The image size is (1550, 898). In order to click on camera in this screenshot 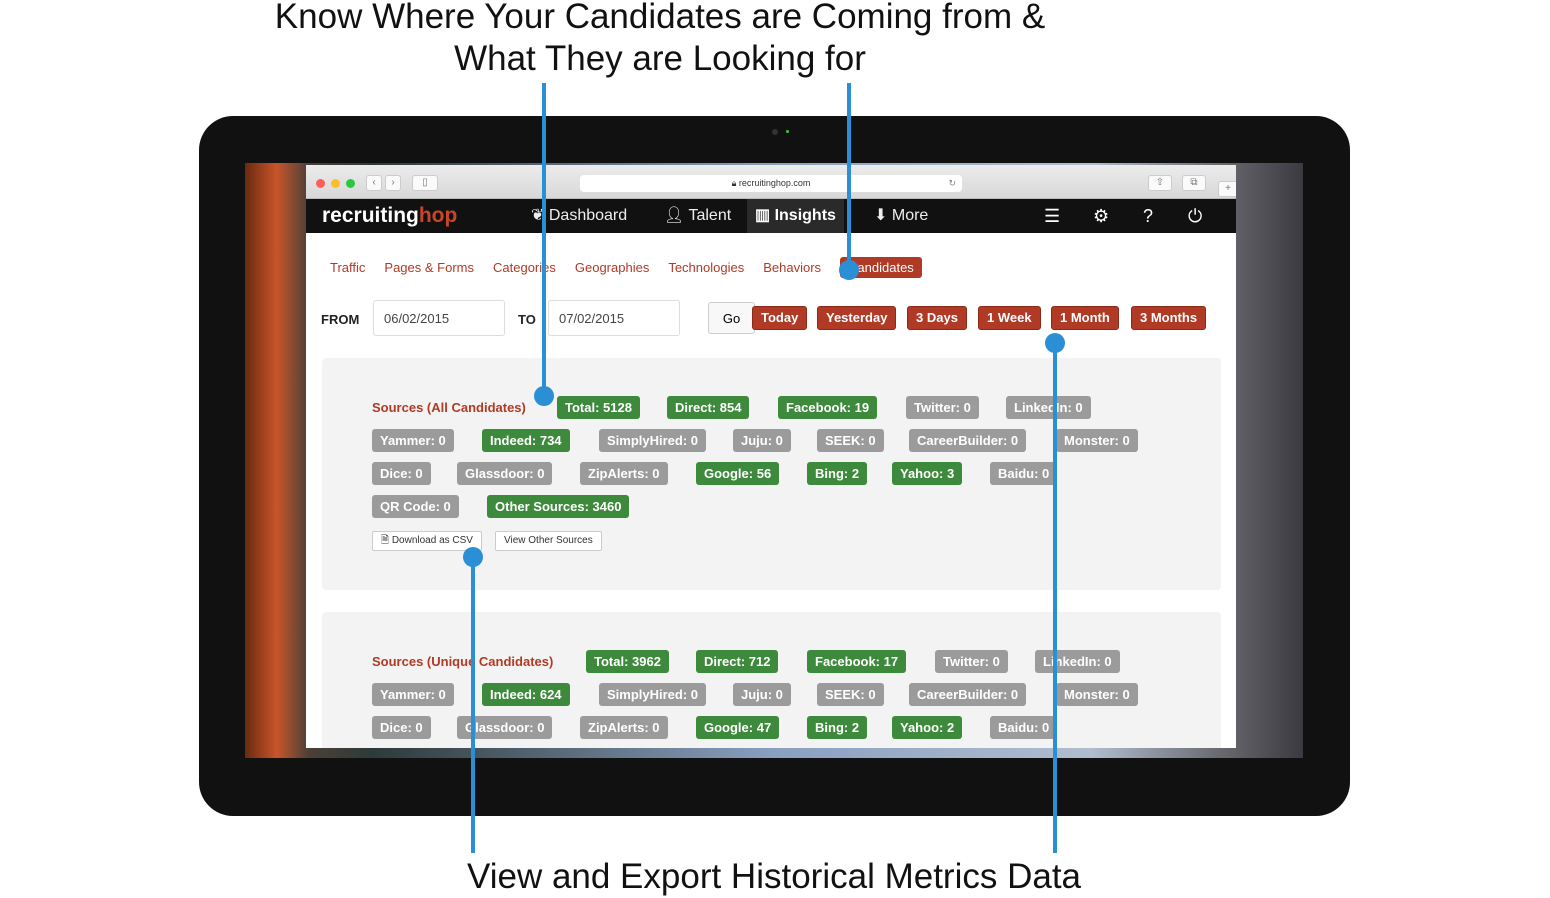, I will do `click(775, 132)`.